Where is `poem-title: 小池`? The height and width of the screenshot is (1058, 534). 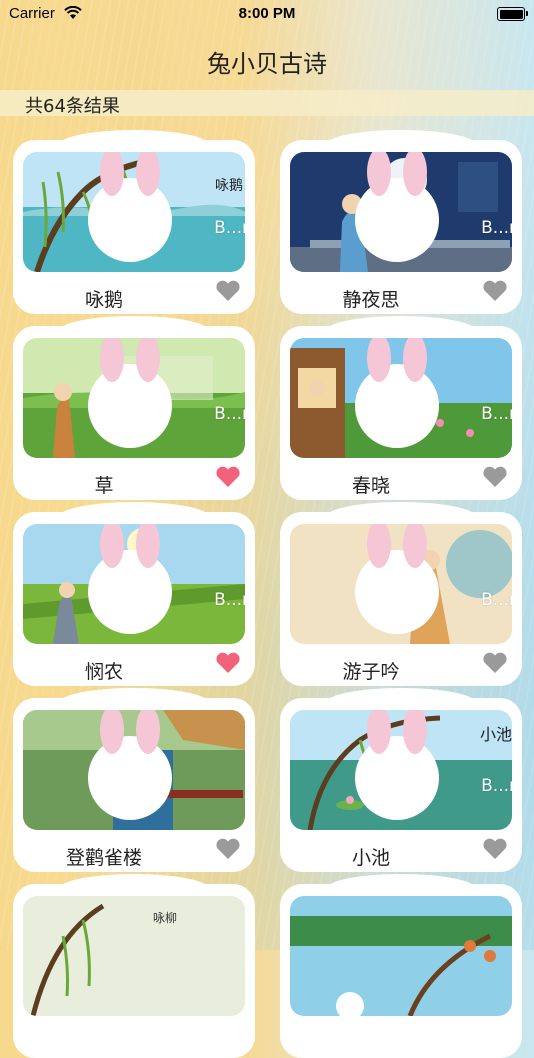 poem-title: 小池 is located at coordinates (370, 858).